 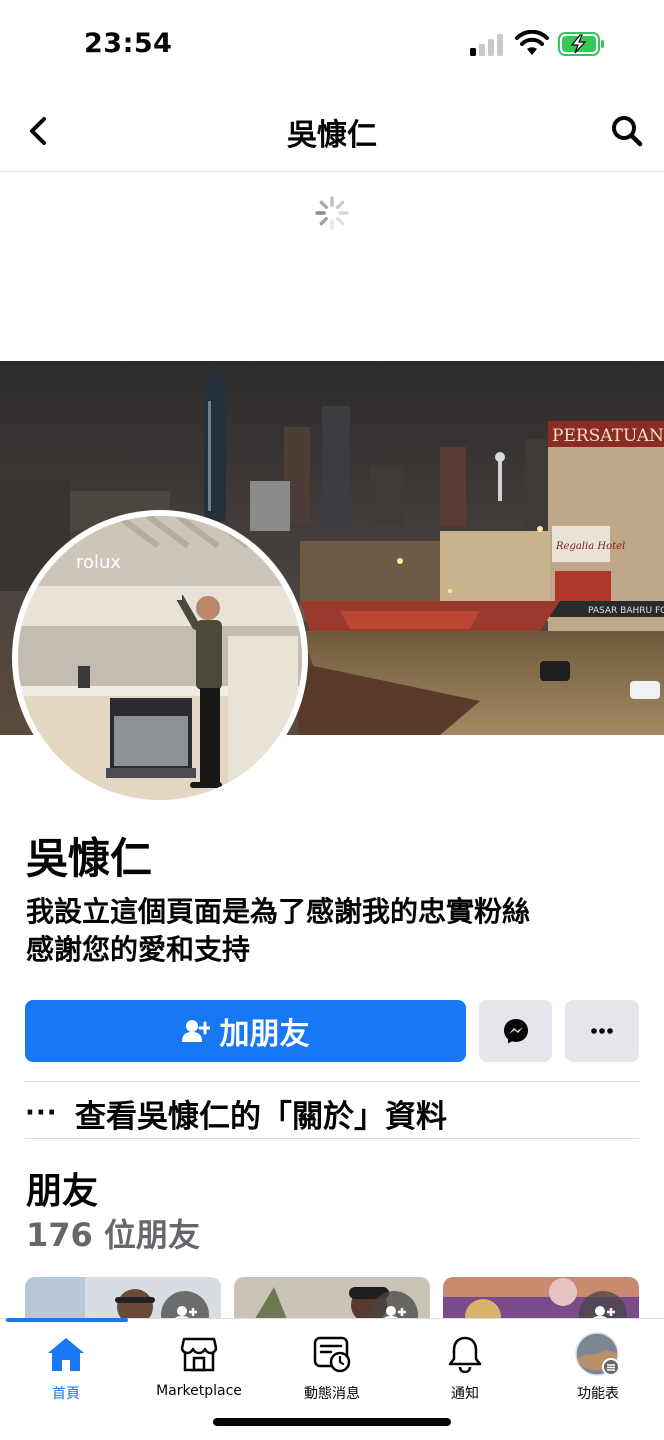 I want to click on tab-marketplace: Marketplace, so click(x=199, y=1368).